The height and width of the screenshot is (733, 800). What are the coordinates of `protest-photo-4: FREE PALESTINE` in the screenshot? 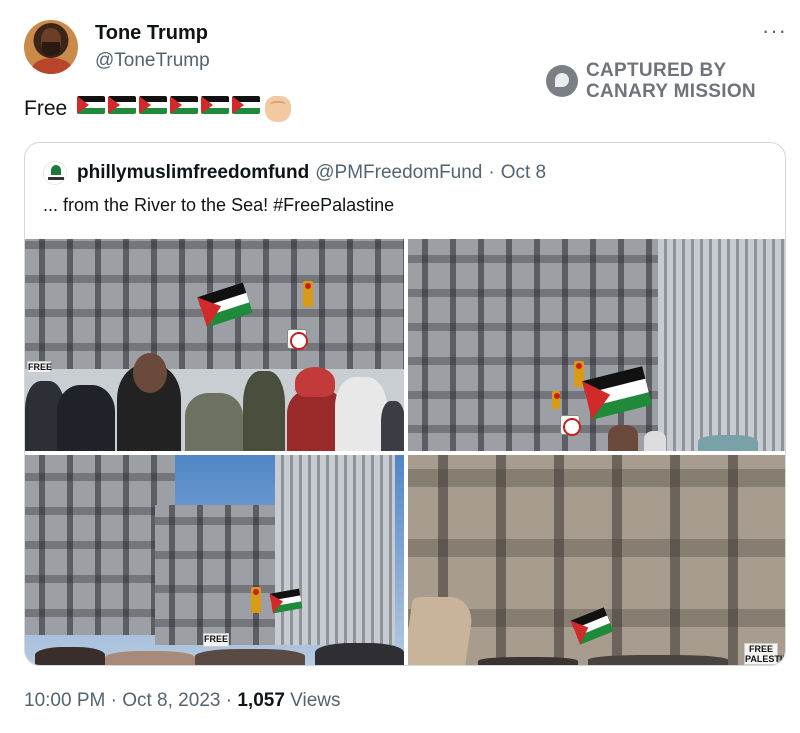 It's located at (596, 560).